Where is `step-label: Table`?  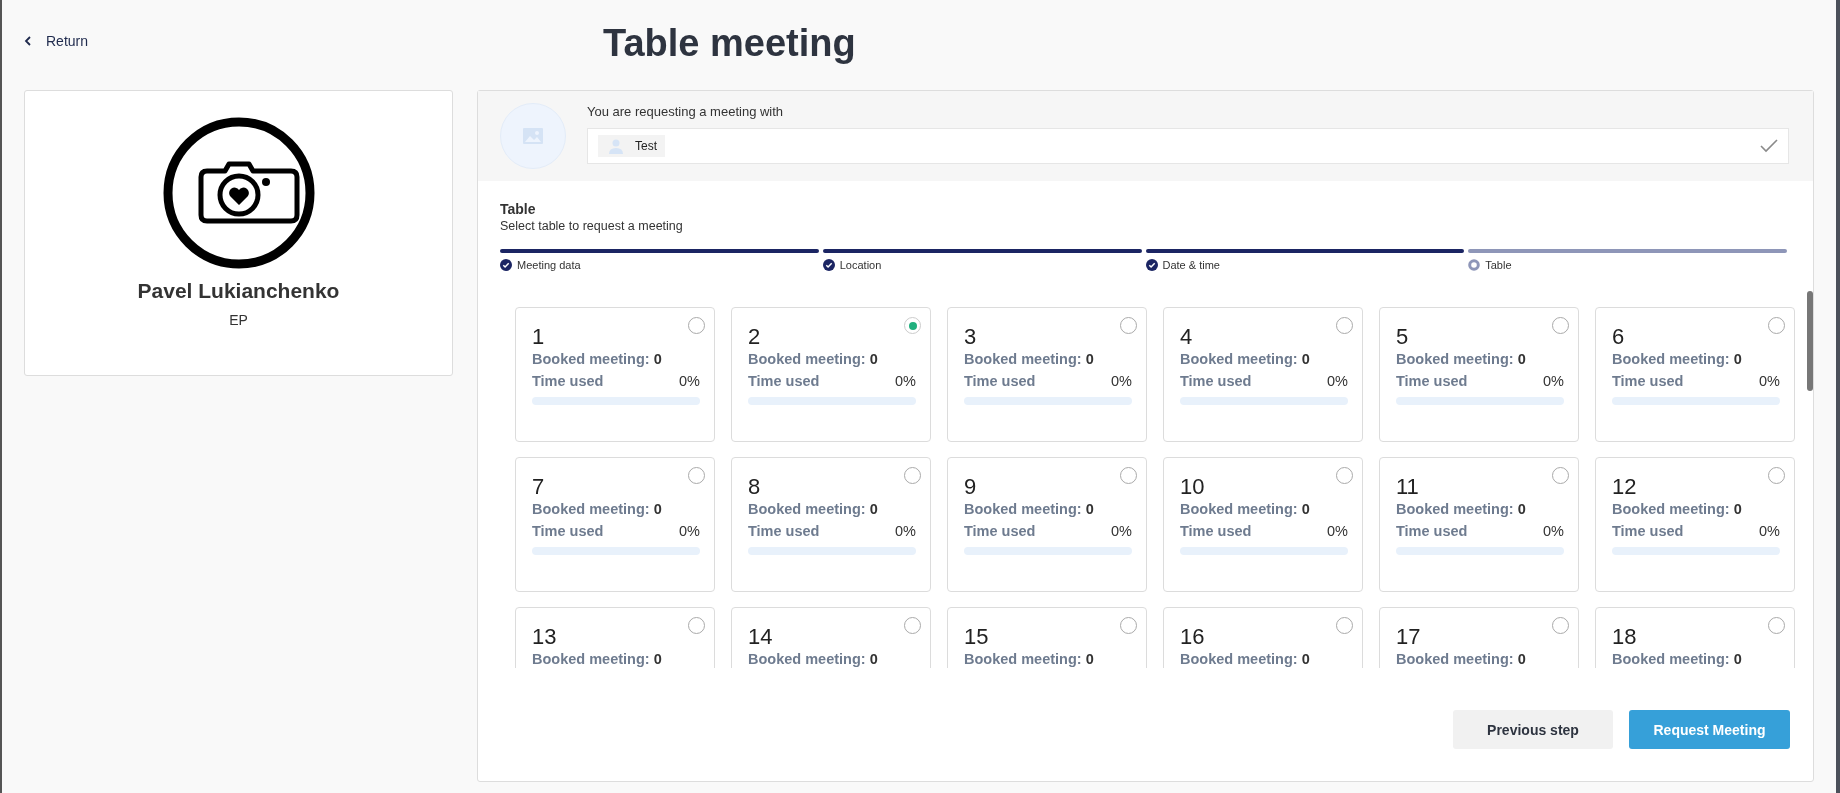
step-label: Table is located at coordinates (1498, 265).